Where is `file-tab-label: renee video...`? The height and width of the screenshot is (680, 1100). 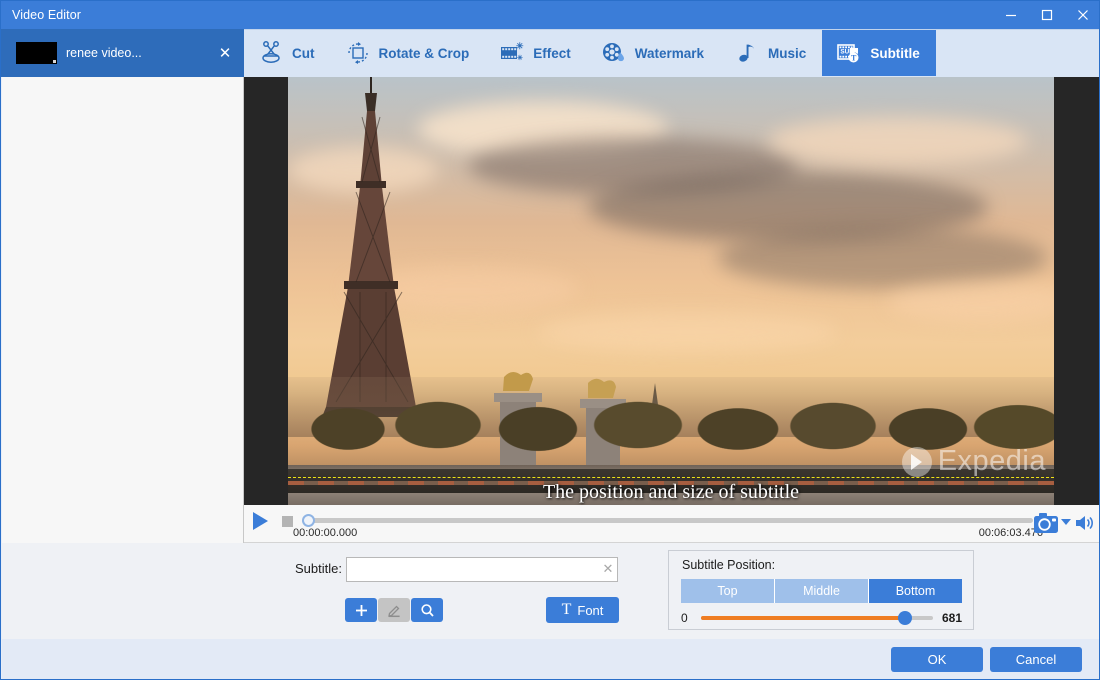 file-tab-label: renee video... is located at coordinates (104, 53).